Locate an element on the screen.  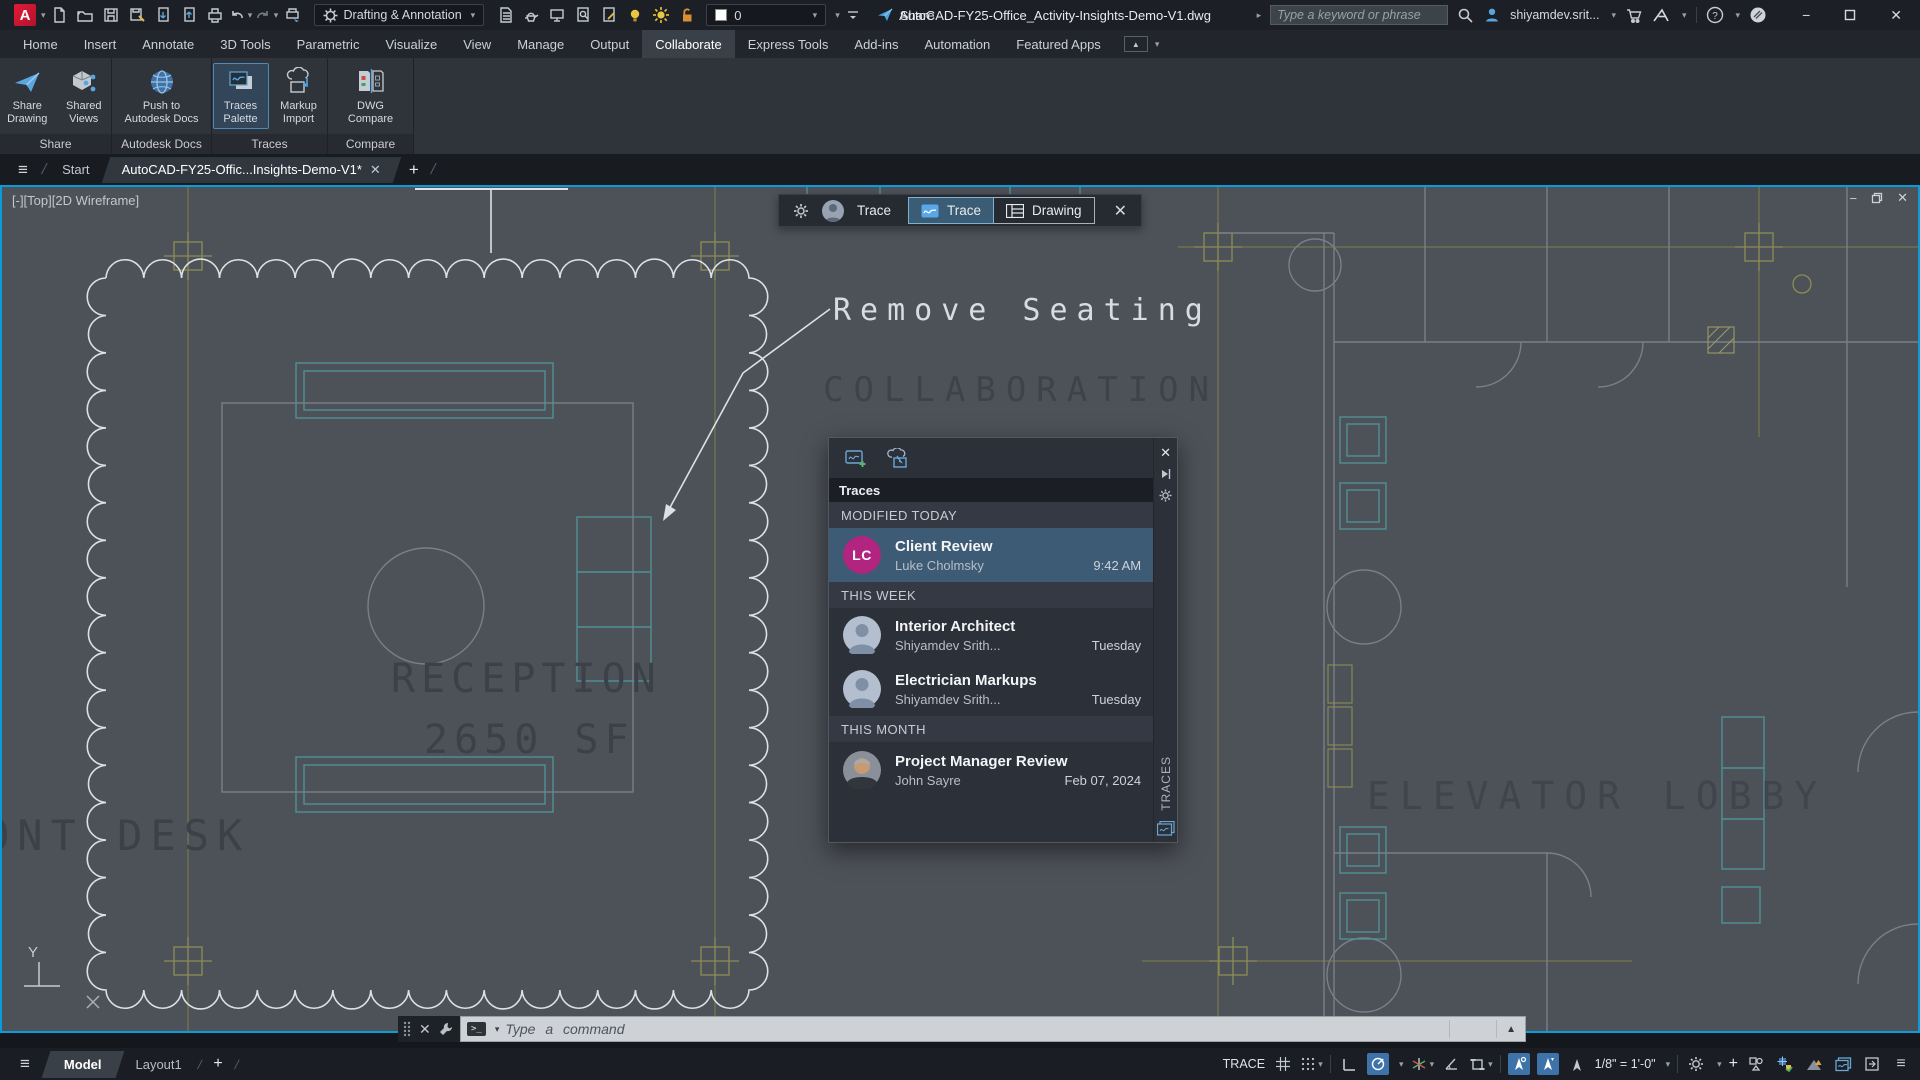
tab-view: View is located at coordinates (477, 44).